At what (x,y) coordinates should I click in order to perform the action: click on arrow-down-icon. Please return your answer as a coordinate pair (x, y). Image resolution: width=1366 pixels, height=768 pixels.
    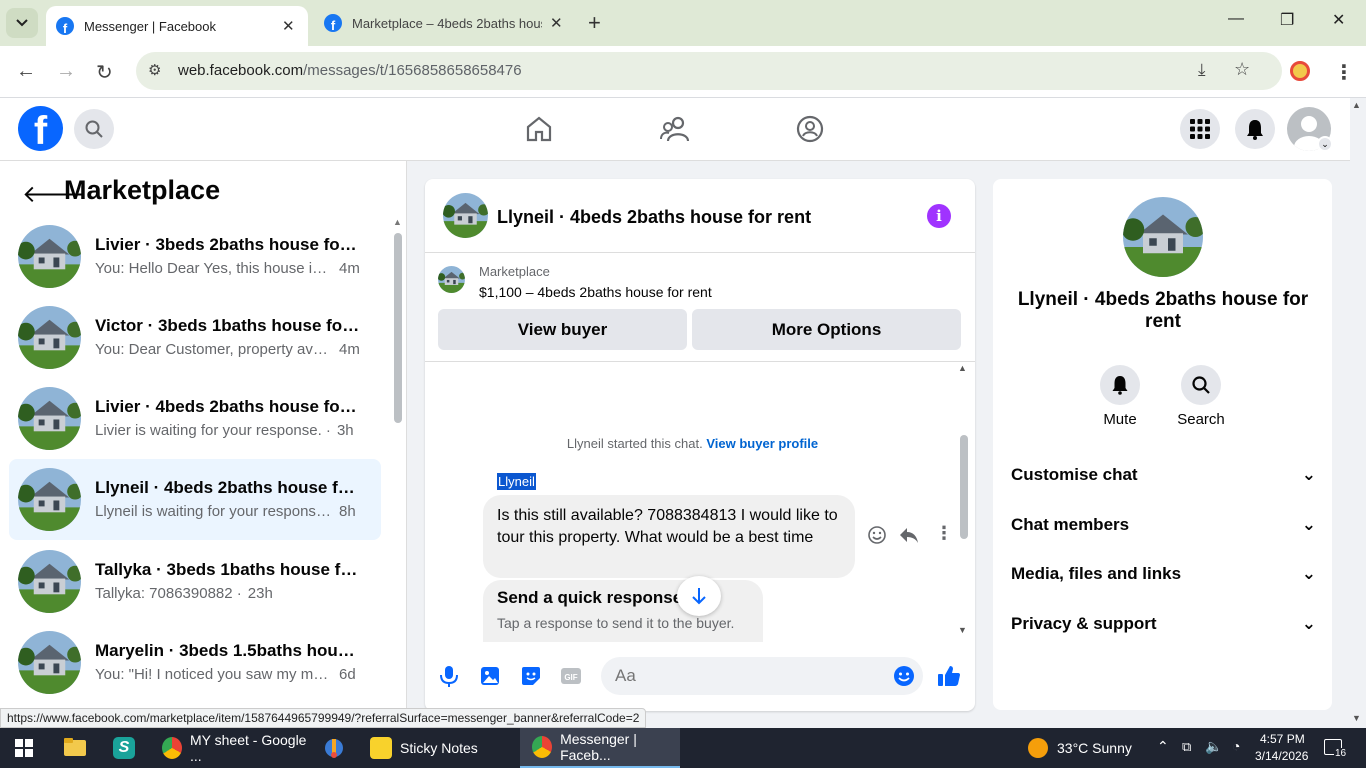
    Looking at the image, I should click on (699, 596).